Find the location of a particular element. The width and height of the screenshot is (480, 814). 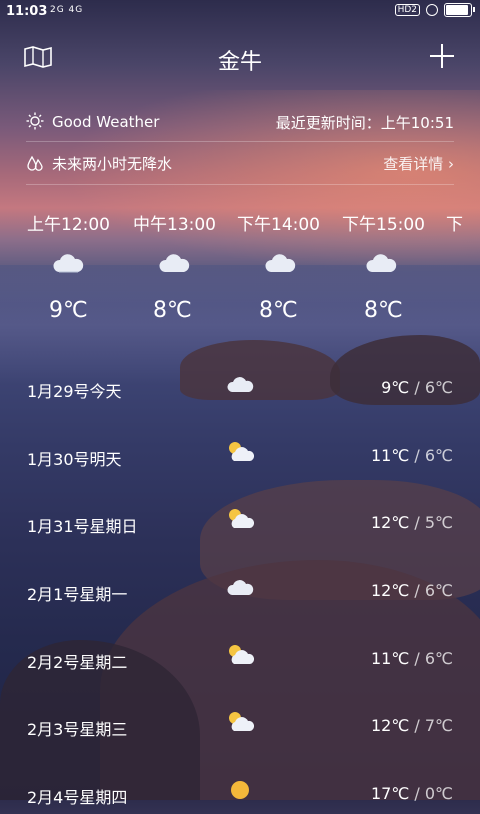

lock-icon is located at coordinates (432, 10).